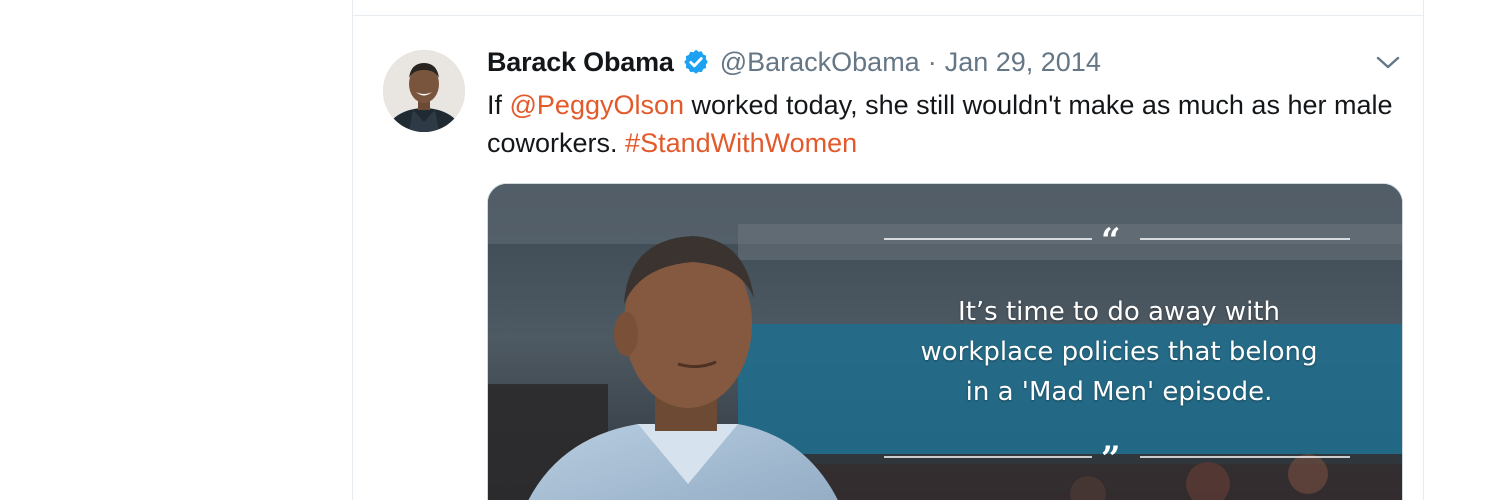  What do you see at coordinates (1119, 312) in the screenshot?
I see `quote-line: It’s time to do away with` at bounding box center [1119, 312].